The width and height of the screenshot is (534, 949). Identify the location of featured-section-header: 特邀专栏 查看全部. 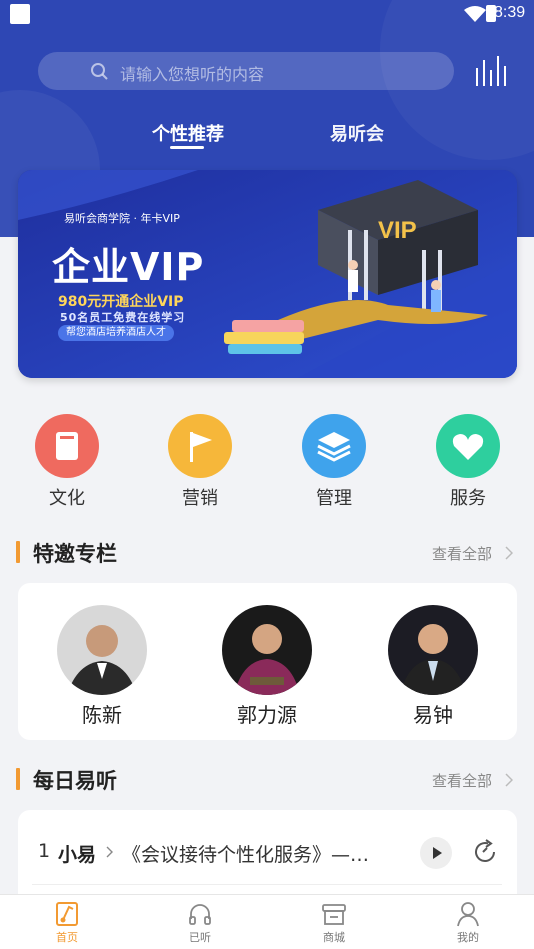
(267, 553).